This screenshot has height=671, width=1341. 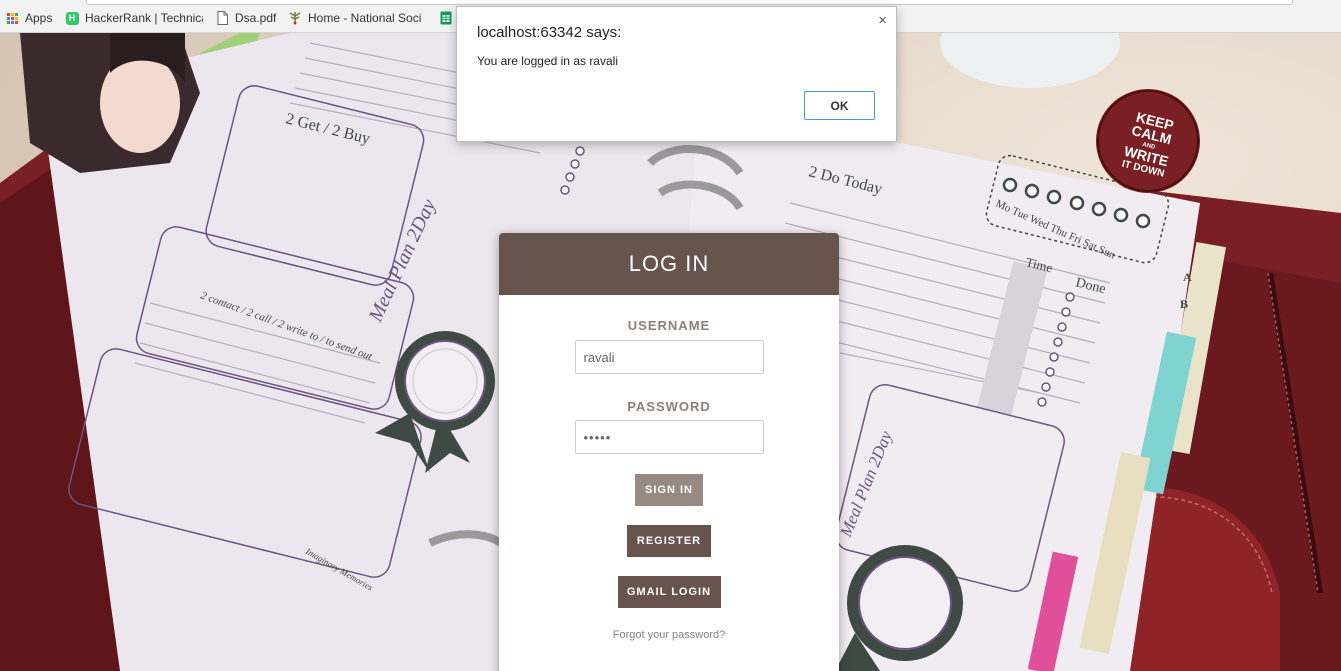 What do you see at coordinates (1187, 277) in the screenshot?
I see `tab-letter-a: A` at bounding box center [1187, 277].